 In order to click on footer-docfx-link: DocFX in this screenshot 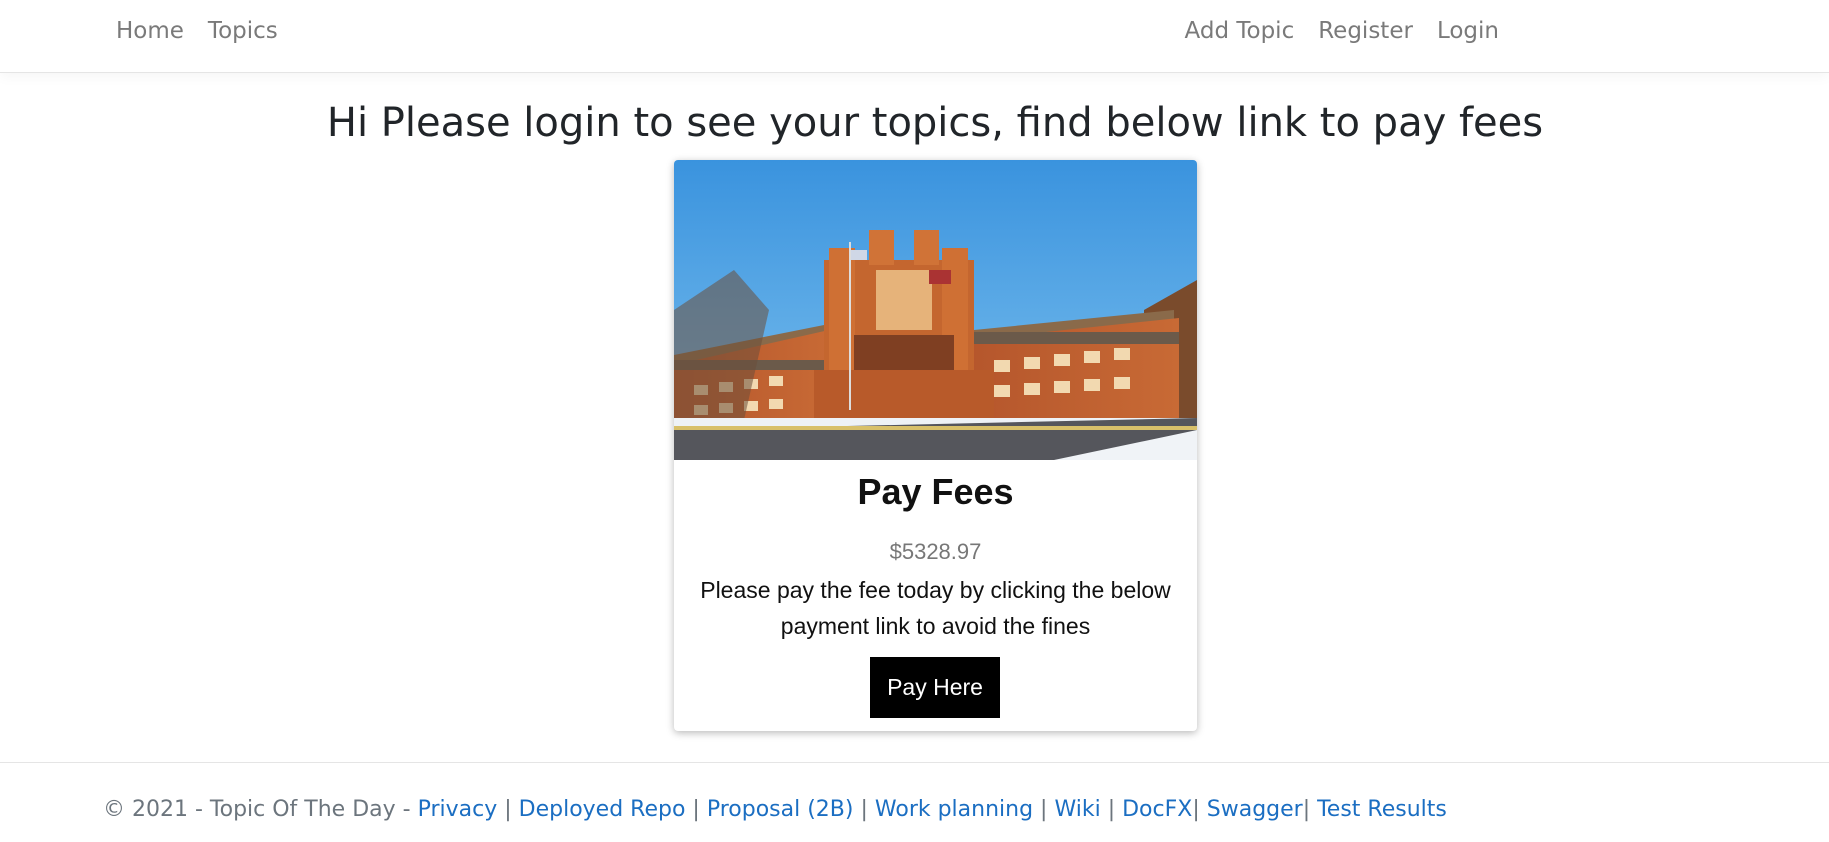, I will do `click(1157, 809)`.